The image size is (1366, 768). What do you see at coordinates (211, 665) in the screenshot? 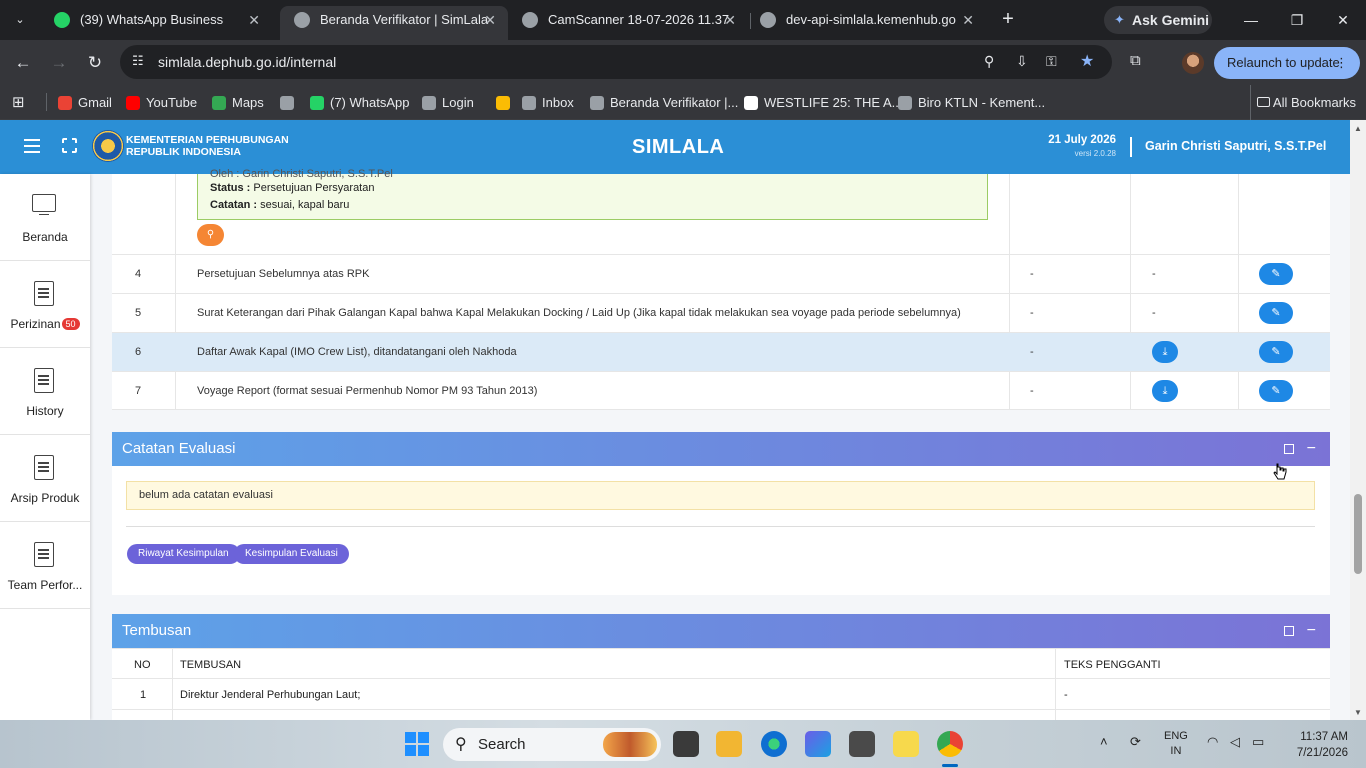
I see `column-header: TEMBUSAN` at bounding box center [211, 665].